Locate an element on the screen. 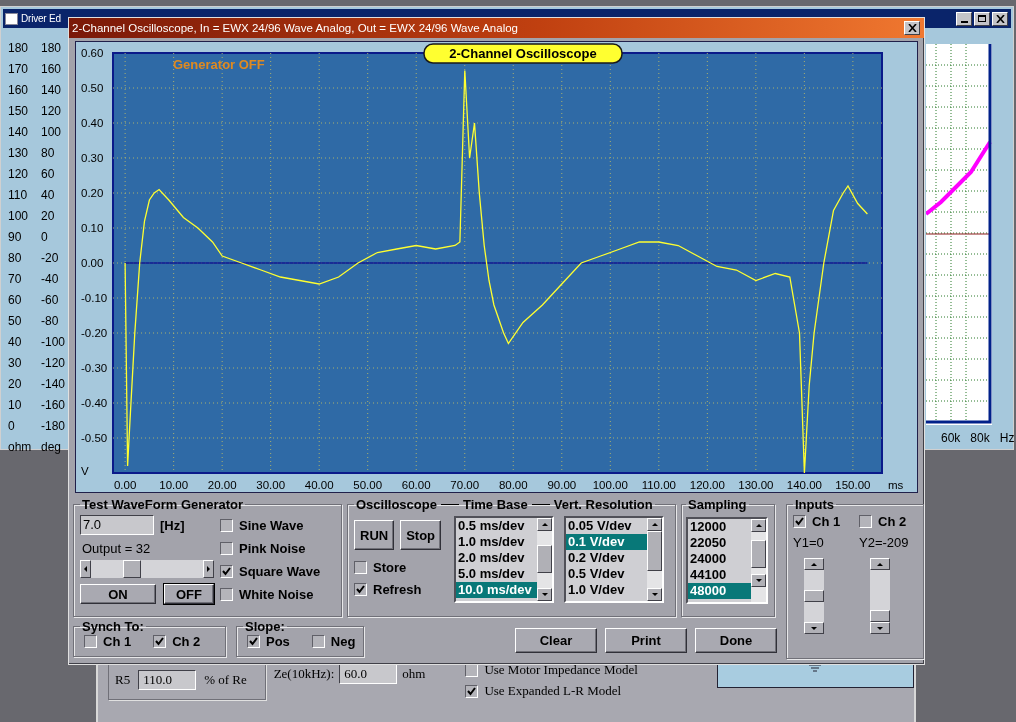 The height and width of the screenshot is (722, 1016). list-item: 0.5 V/dev is located at coordinates (606, 574).